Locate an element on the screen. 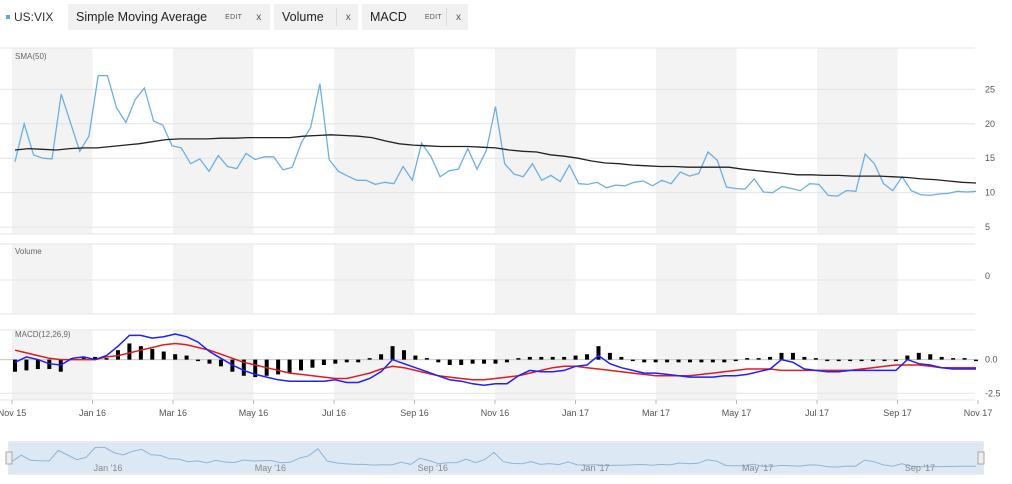 Image resolution: width=1012 pixels, height=484 pixels. x-tick-label: May 17 is located at coordinates (737, 413).